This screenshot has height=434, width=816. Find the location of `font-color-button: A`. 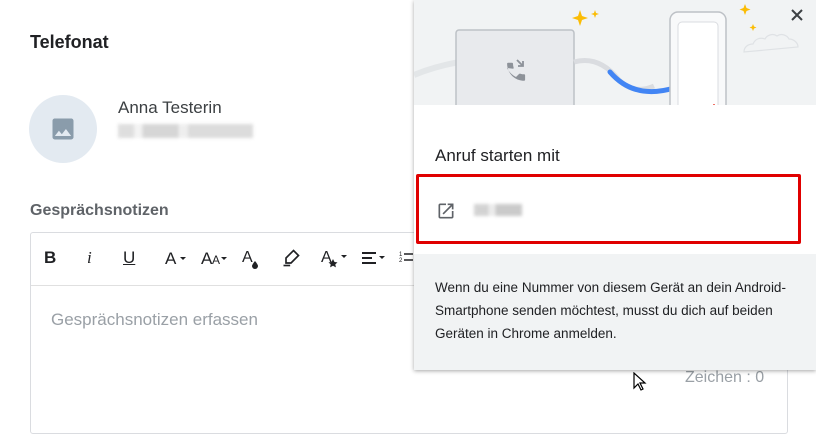

font-color-button: A is located at coordinates (252, 258).